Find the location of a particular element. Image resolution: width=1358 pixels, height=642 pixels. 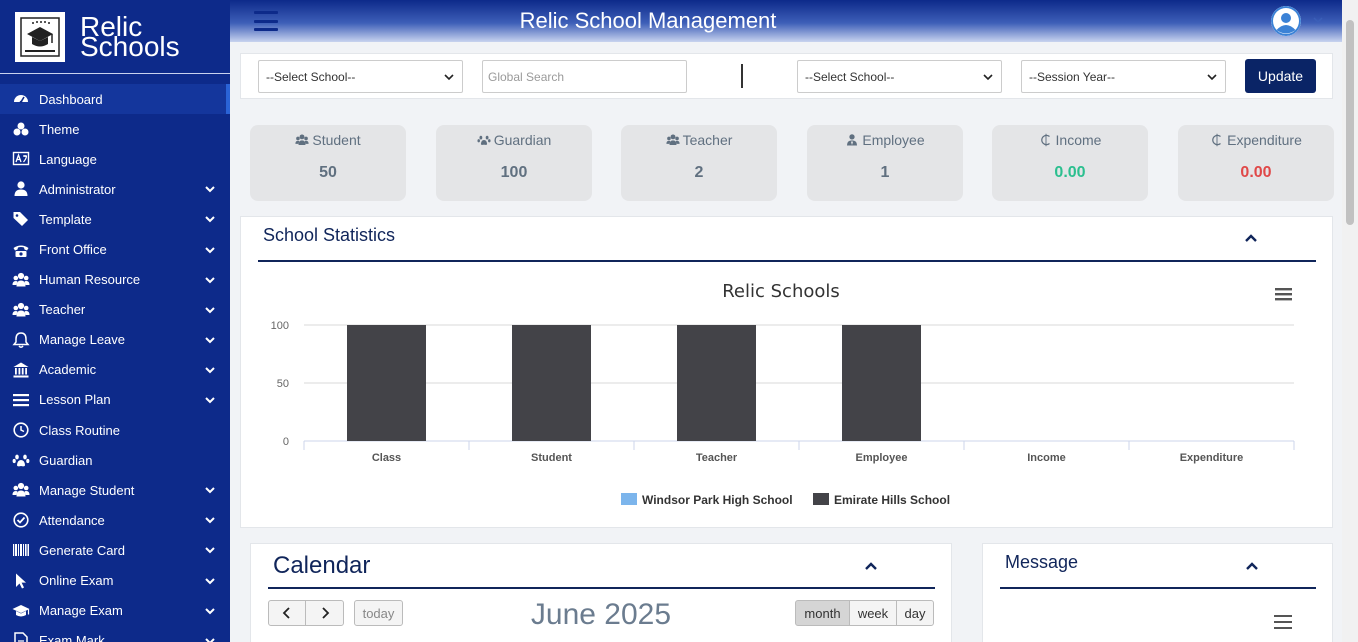

barcode-icon is located at coordinates (21, 550).